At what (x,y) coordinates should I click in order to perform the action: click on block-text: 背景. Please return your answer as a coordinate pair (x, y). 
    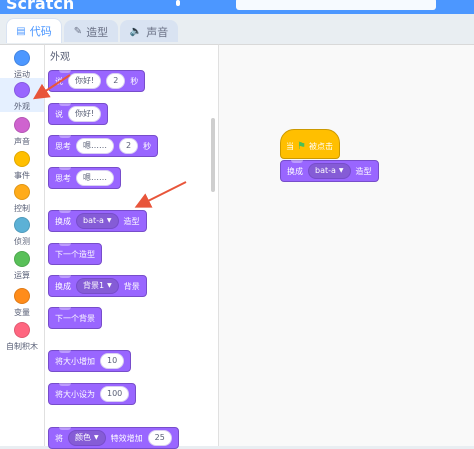
    Looking at the image, I should click on (131, 286).